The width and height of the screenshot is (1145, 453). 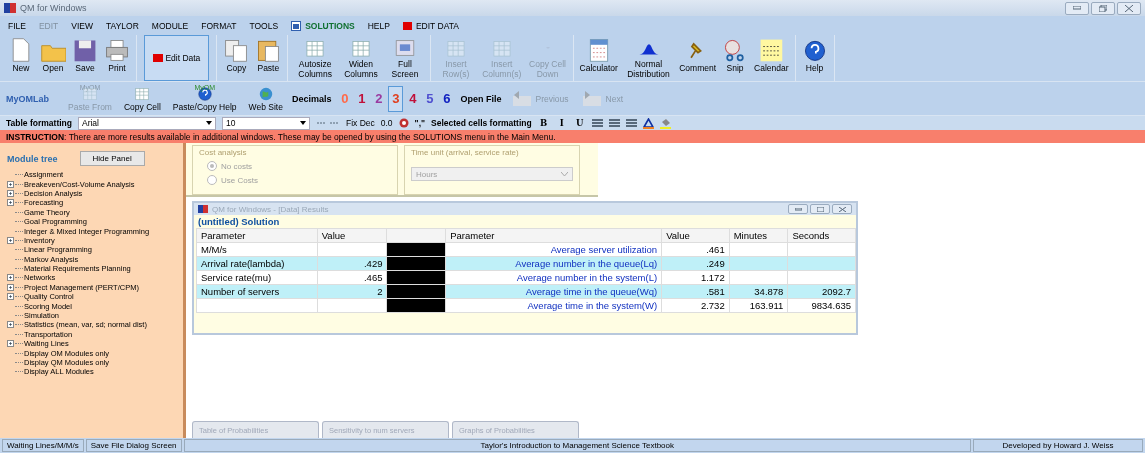 I want to click on font-size-dropdown: 10, so click(x=265, y=123).